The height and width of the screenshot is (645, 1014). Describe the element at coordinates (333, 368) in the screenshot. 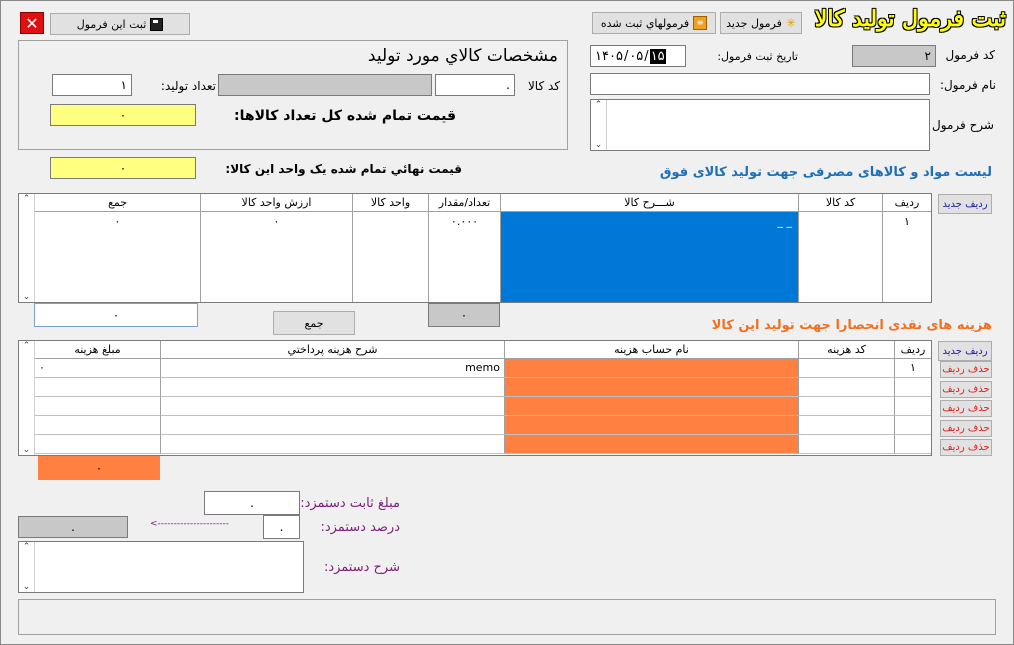

I see `cost-desc-cell: memo` at that location.